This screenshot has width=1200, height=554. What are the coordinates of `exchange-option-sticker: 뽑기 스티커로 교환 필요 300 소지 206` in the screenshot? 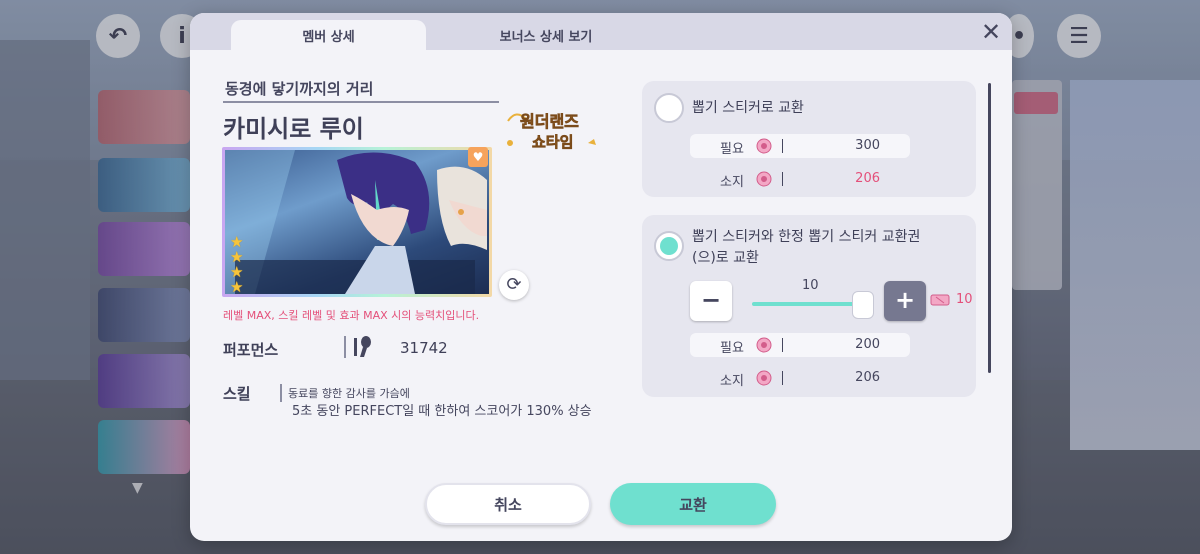 It's located at (809, 139).